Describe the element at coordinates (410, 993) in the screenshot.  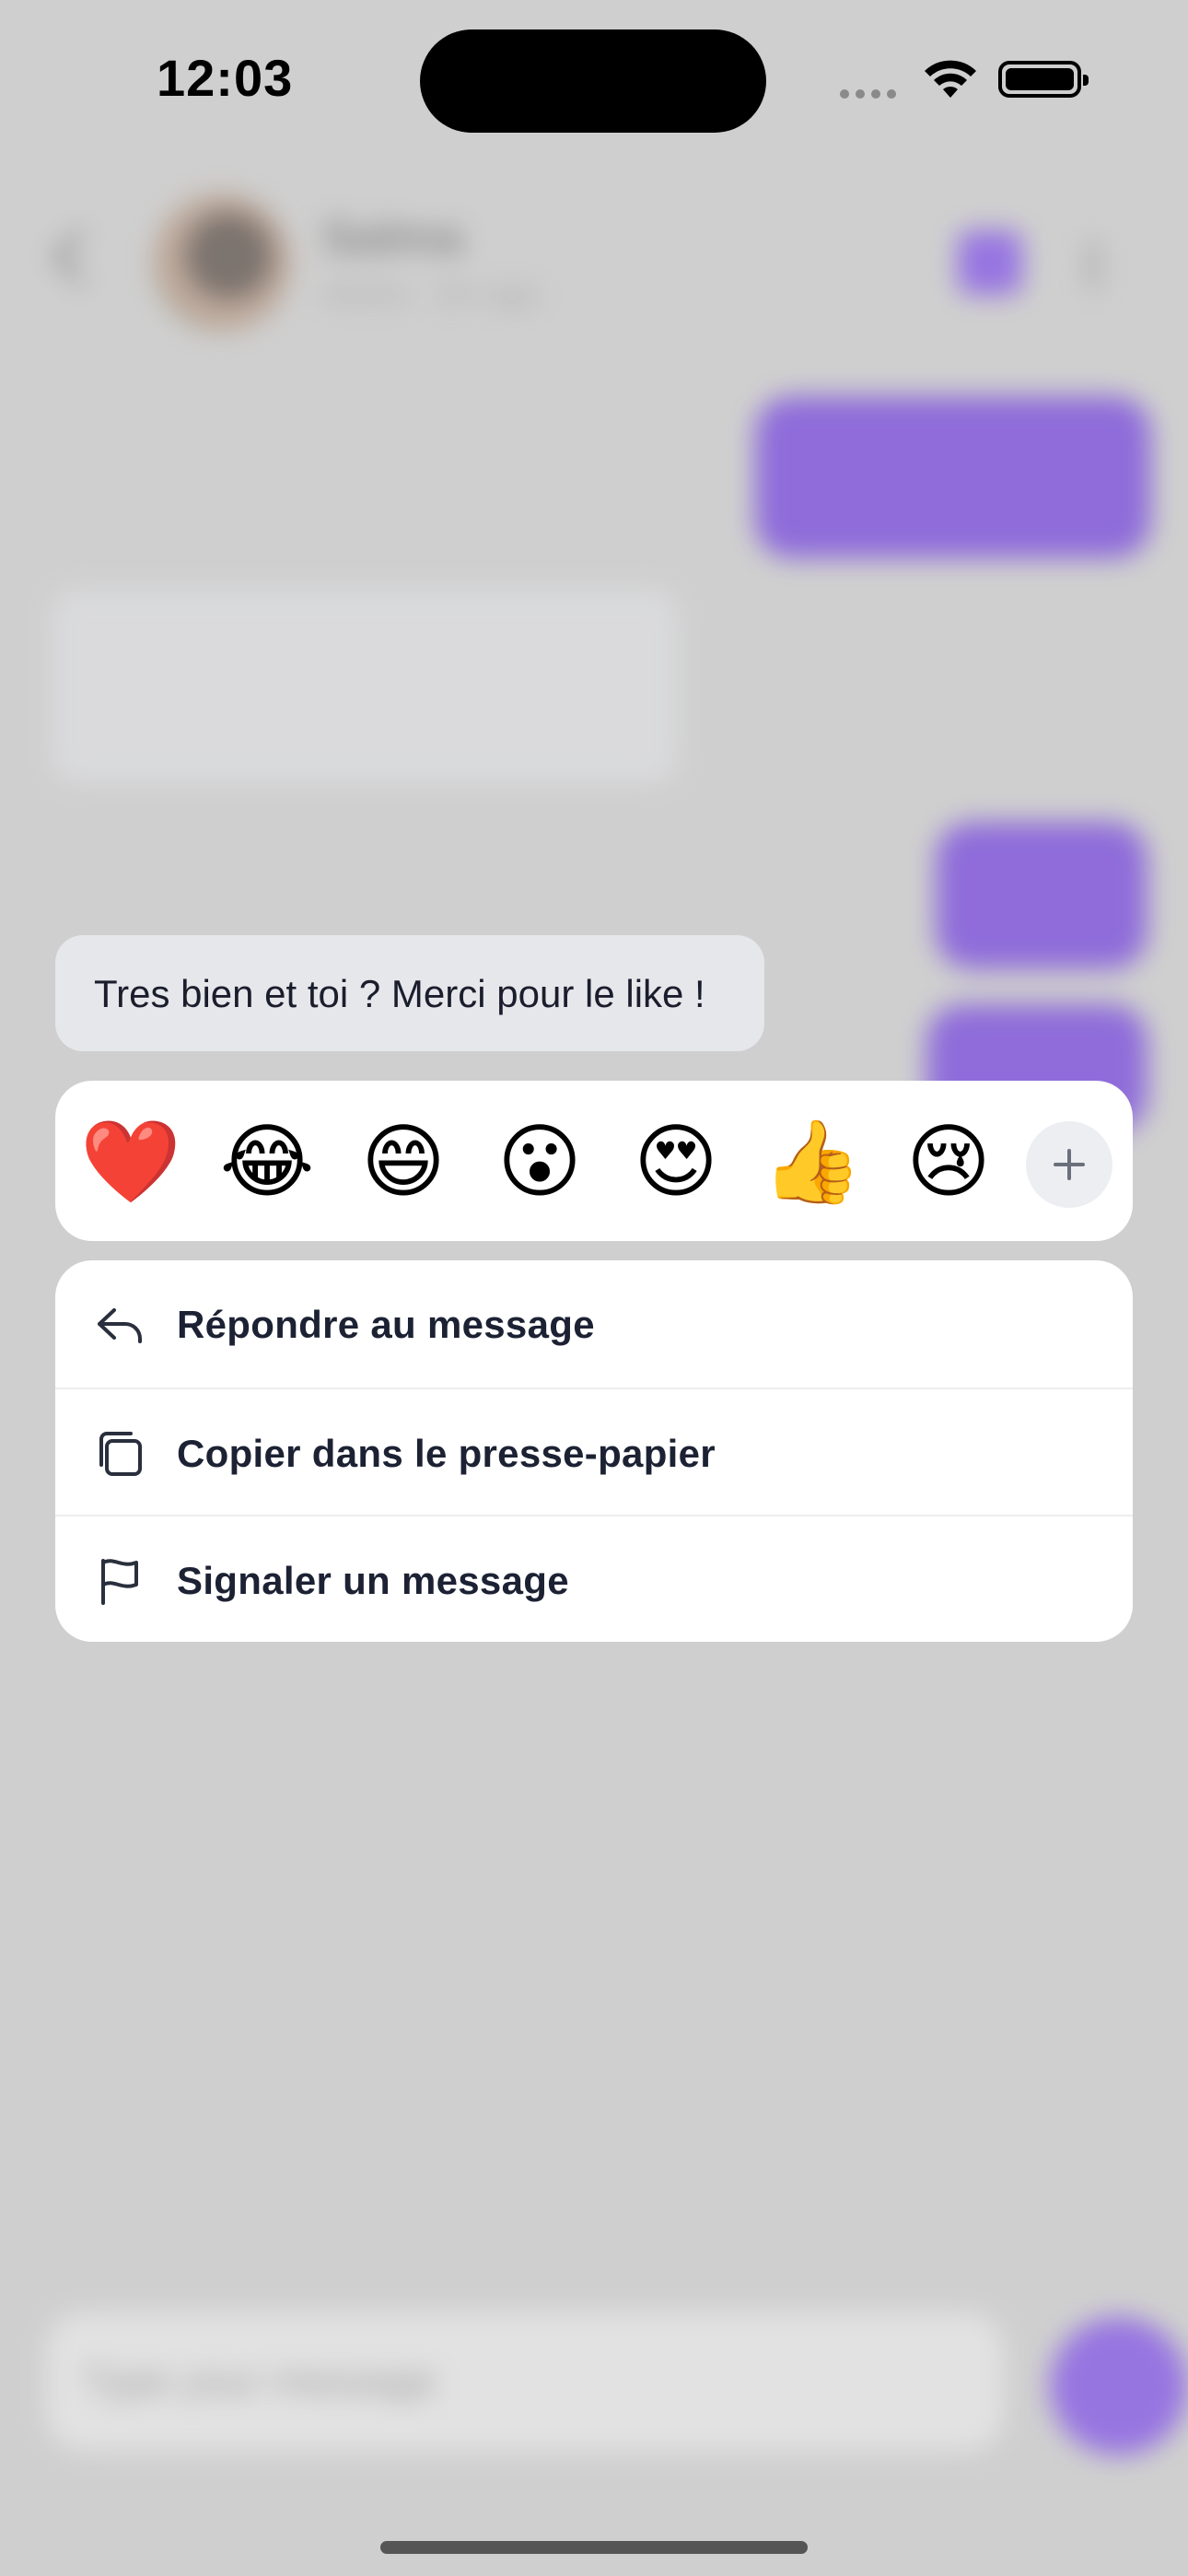
I see `selected-message-bubble: Tres bien et toi ? Merci pour le like !` at that location.